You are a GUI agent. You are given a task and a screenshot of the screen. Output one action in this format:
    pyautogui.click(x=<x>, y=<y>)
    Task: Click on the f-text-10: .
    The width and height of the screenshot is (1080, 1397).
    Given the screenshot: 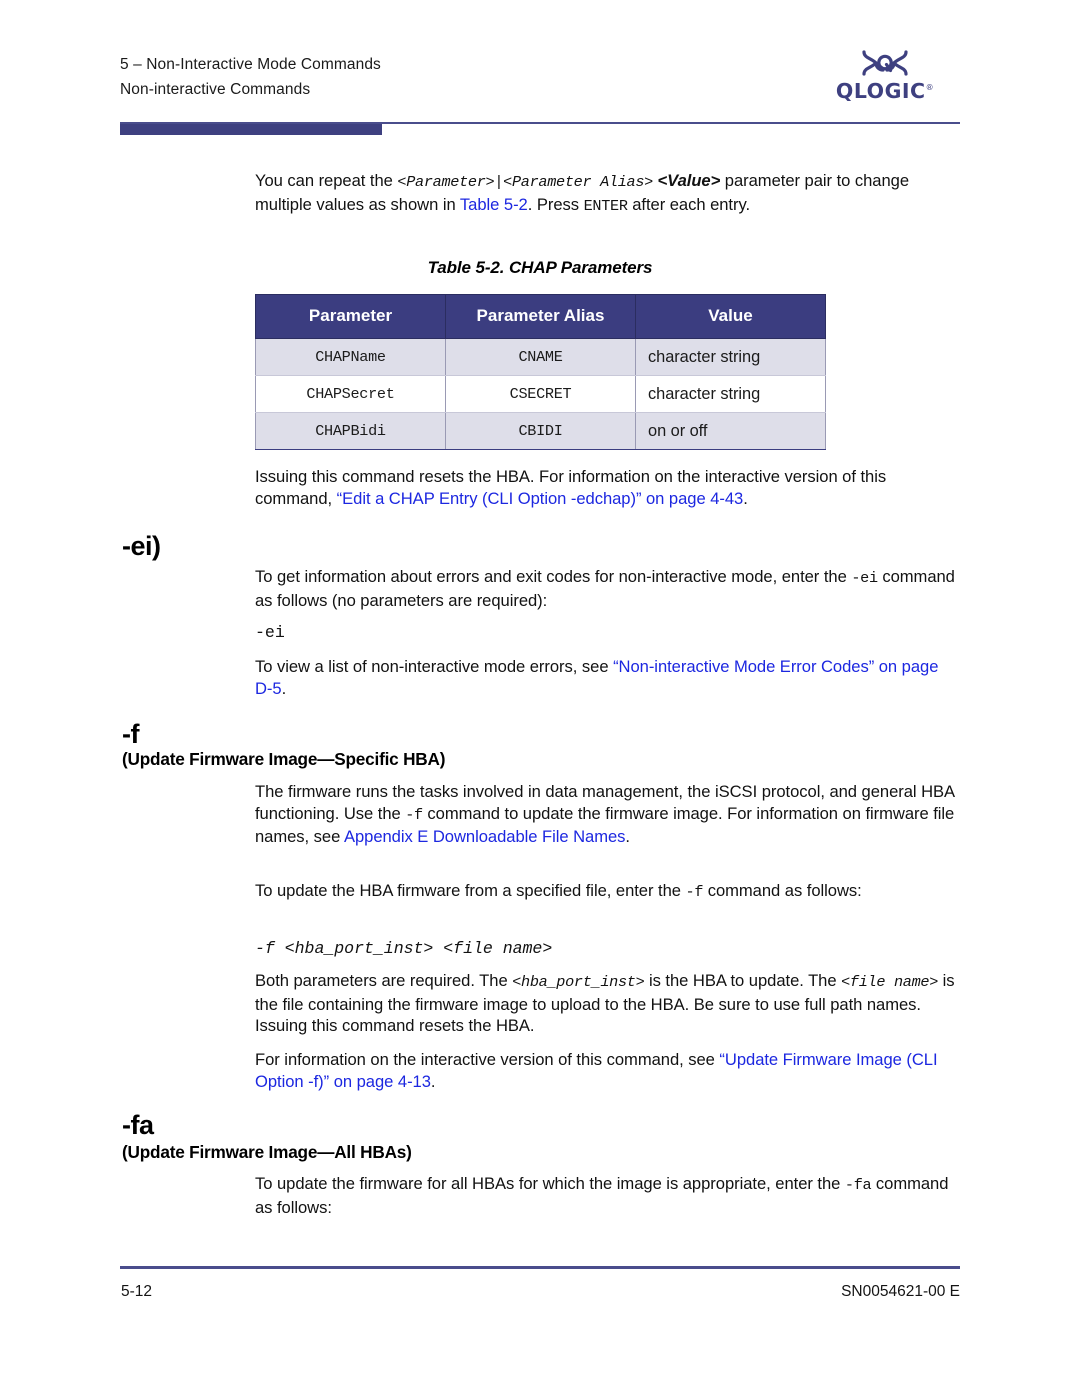 What is the action you would take?
    pyautogui.click(x=433, y=1081)
    